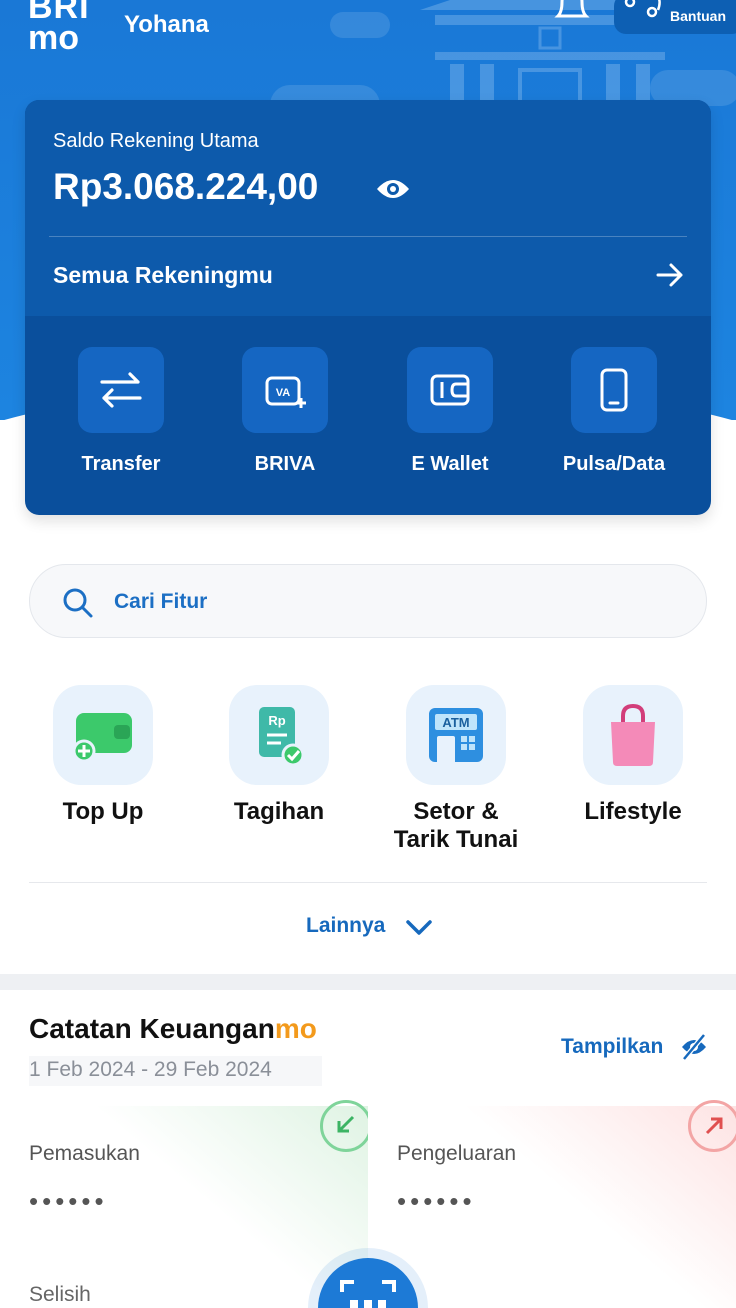 This screenshot has width=736, height=1308. Describe the element at coordinates (346, 1126) in the screenshot. I see `arrow-down-left-icon` at that location.